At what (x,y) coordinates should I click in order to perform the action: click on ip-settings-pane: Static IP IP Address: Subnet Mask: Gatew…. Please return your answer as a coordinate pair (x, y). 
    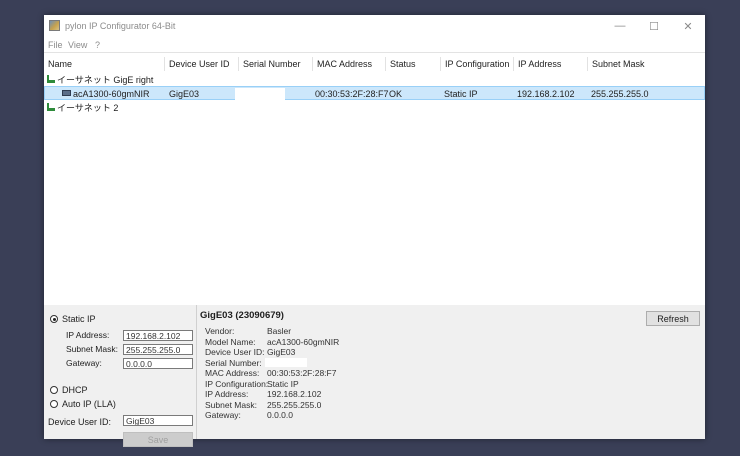
    Looking at the image, I should click on (120, 376).